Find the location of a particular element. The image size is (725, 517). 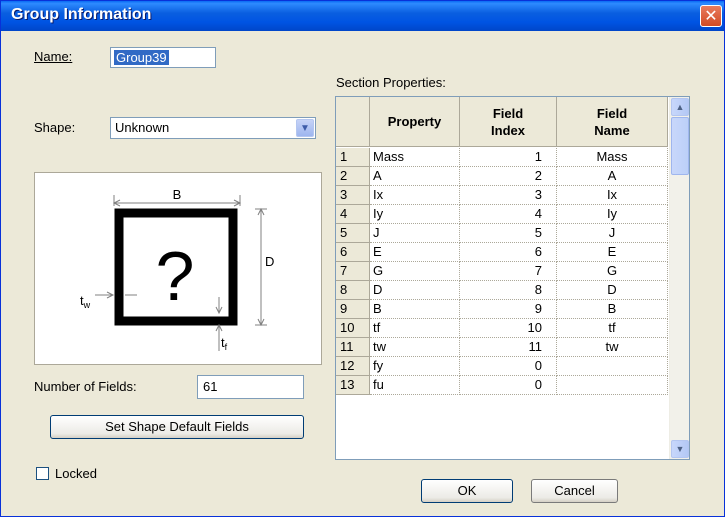

number-of-fields-label: Number of Fields: is located at coordinates (85, 386).